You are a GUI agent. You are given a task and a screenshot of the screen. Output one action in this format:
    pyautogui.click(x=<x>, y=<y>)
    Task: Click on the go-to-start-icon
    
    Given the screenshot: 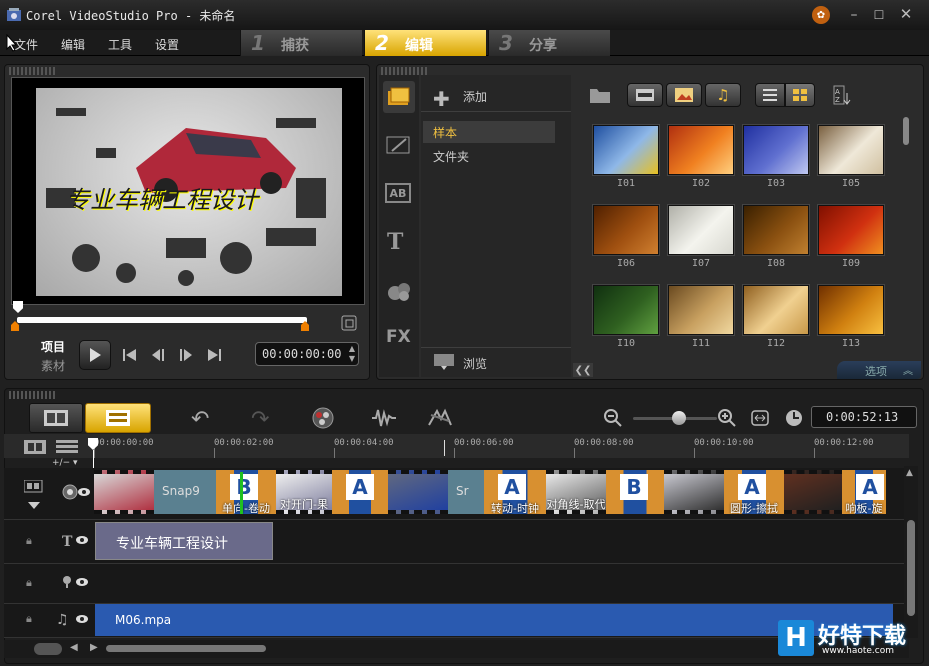 What is the action you would take?
    pyautogui.click(x=130, y=355)
    